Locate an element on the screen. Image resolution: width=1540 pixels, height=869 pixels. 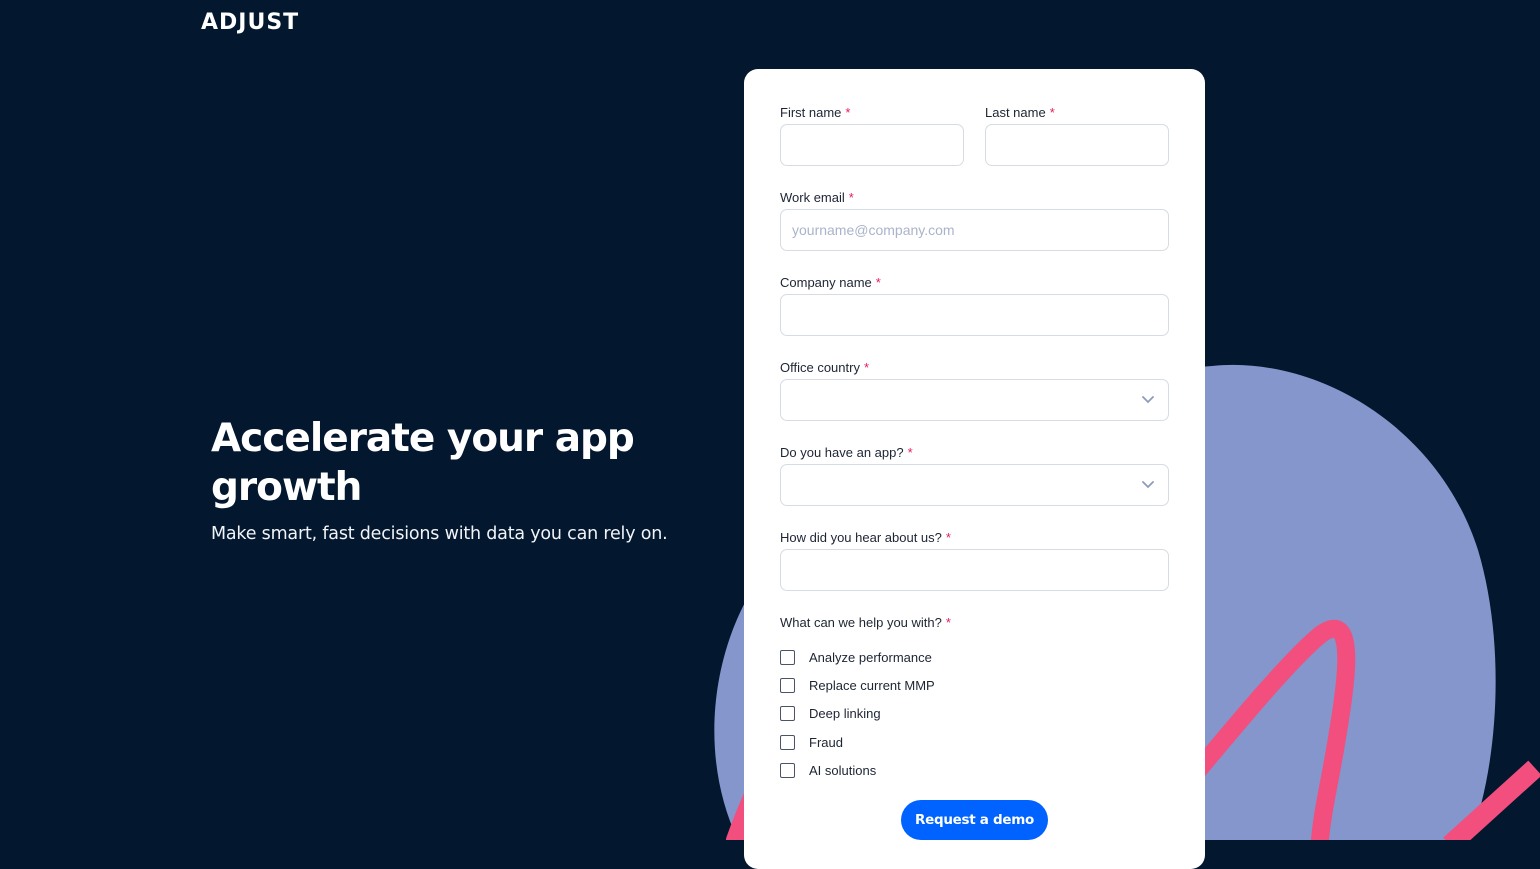
request-demo-button: Request a demo is located at coordinates (974, 820).